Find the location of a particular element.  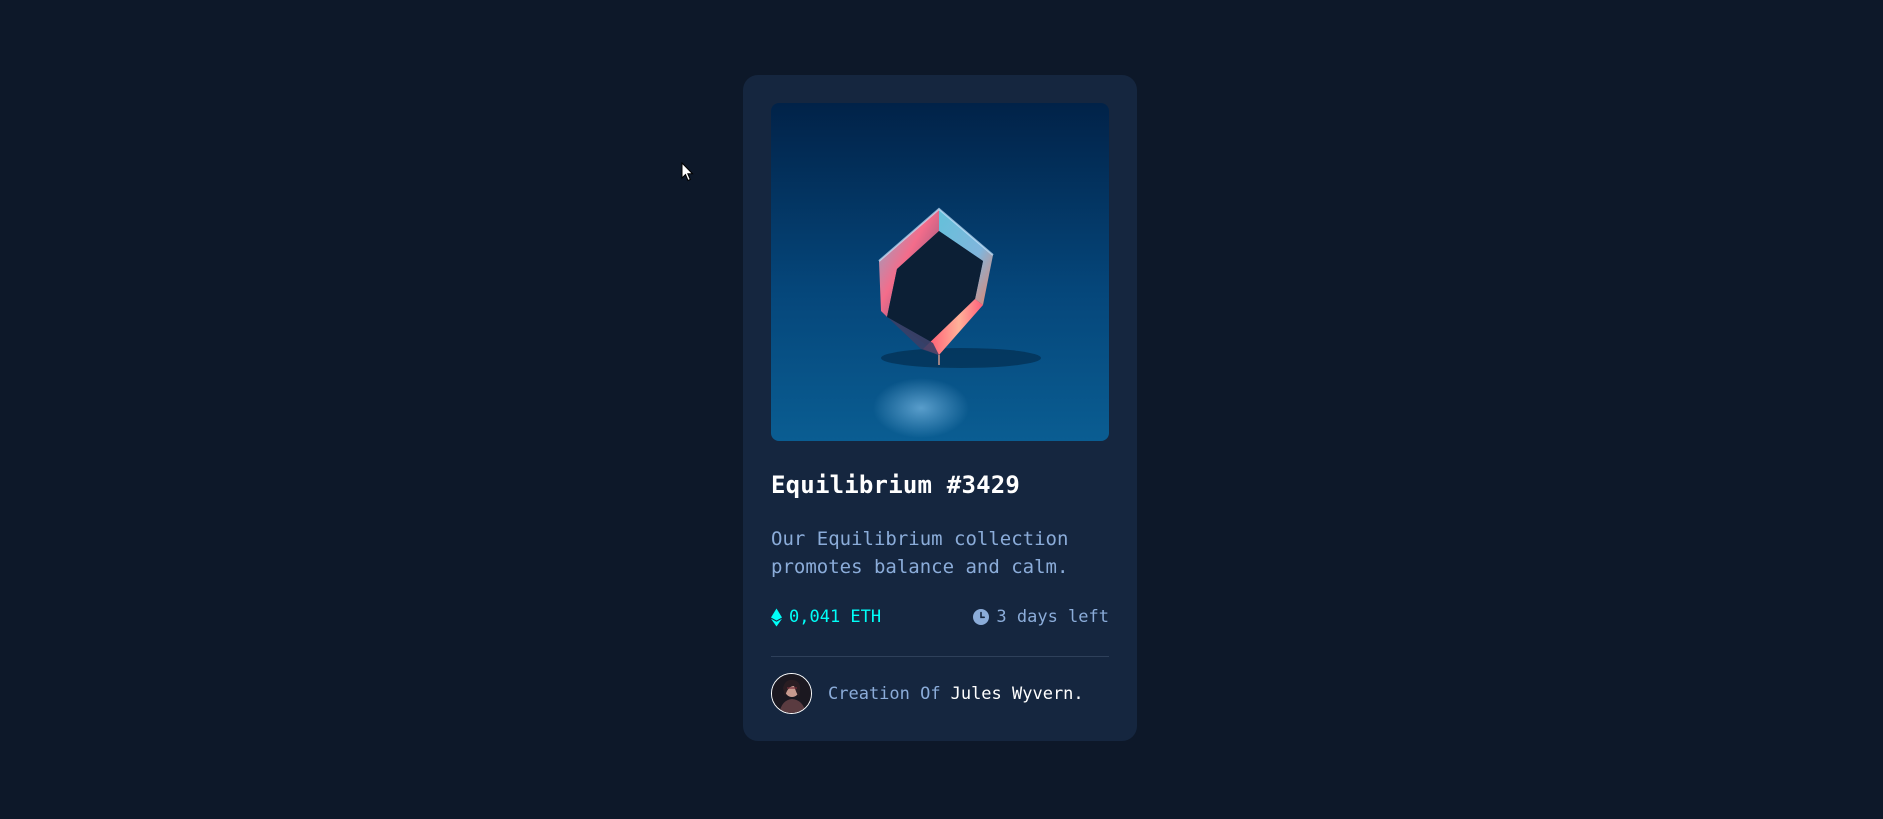

time-left-value: 3 days left is located at coordinates (1052, 617).